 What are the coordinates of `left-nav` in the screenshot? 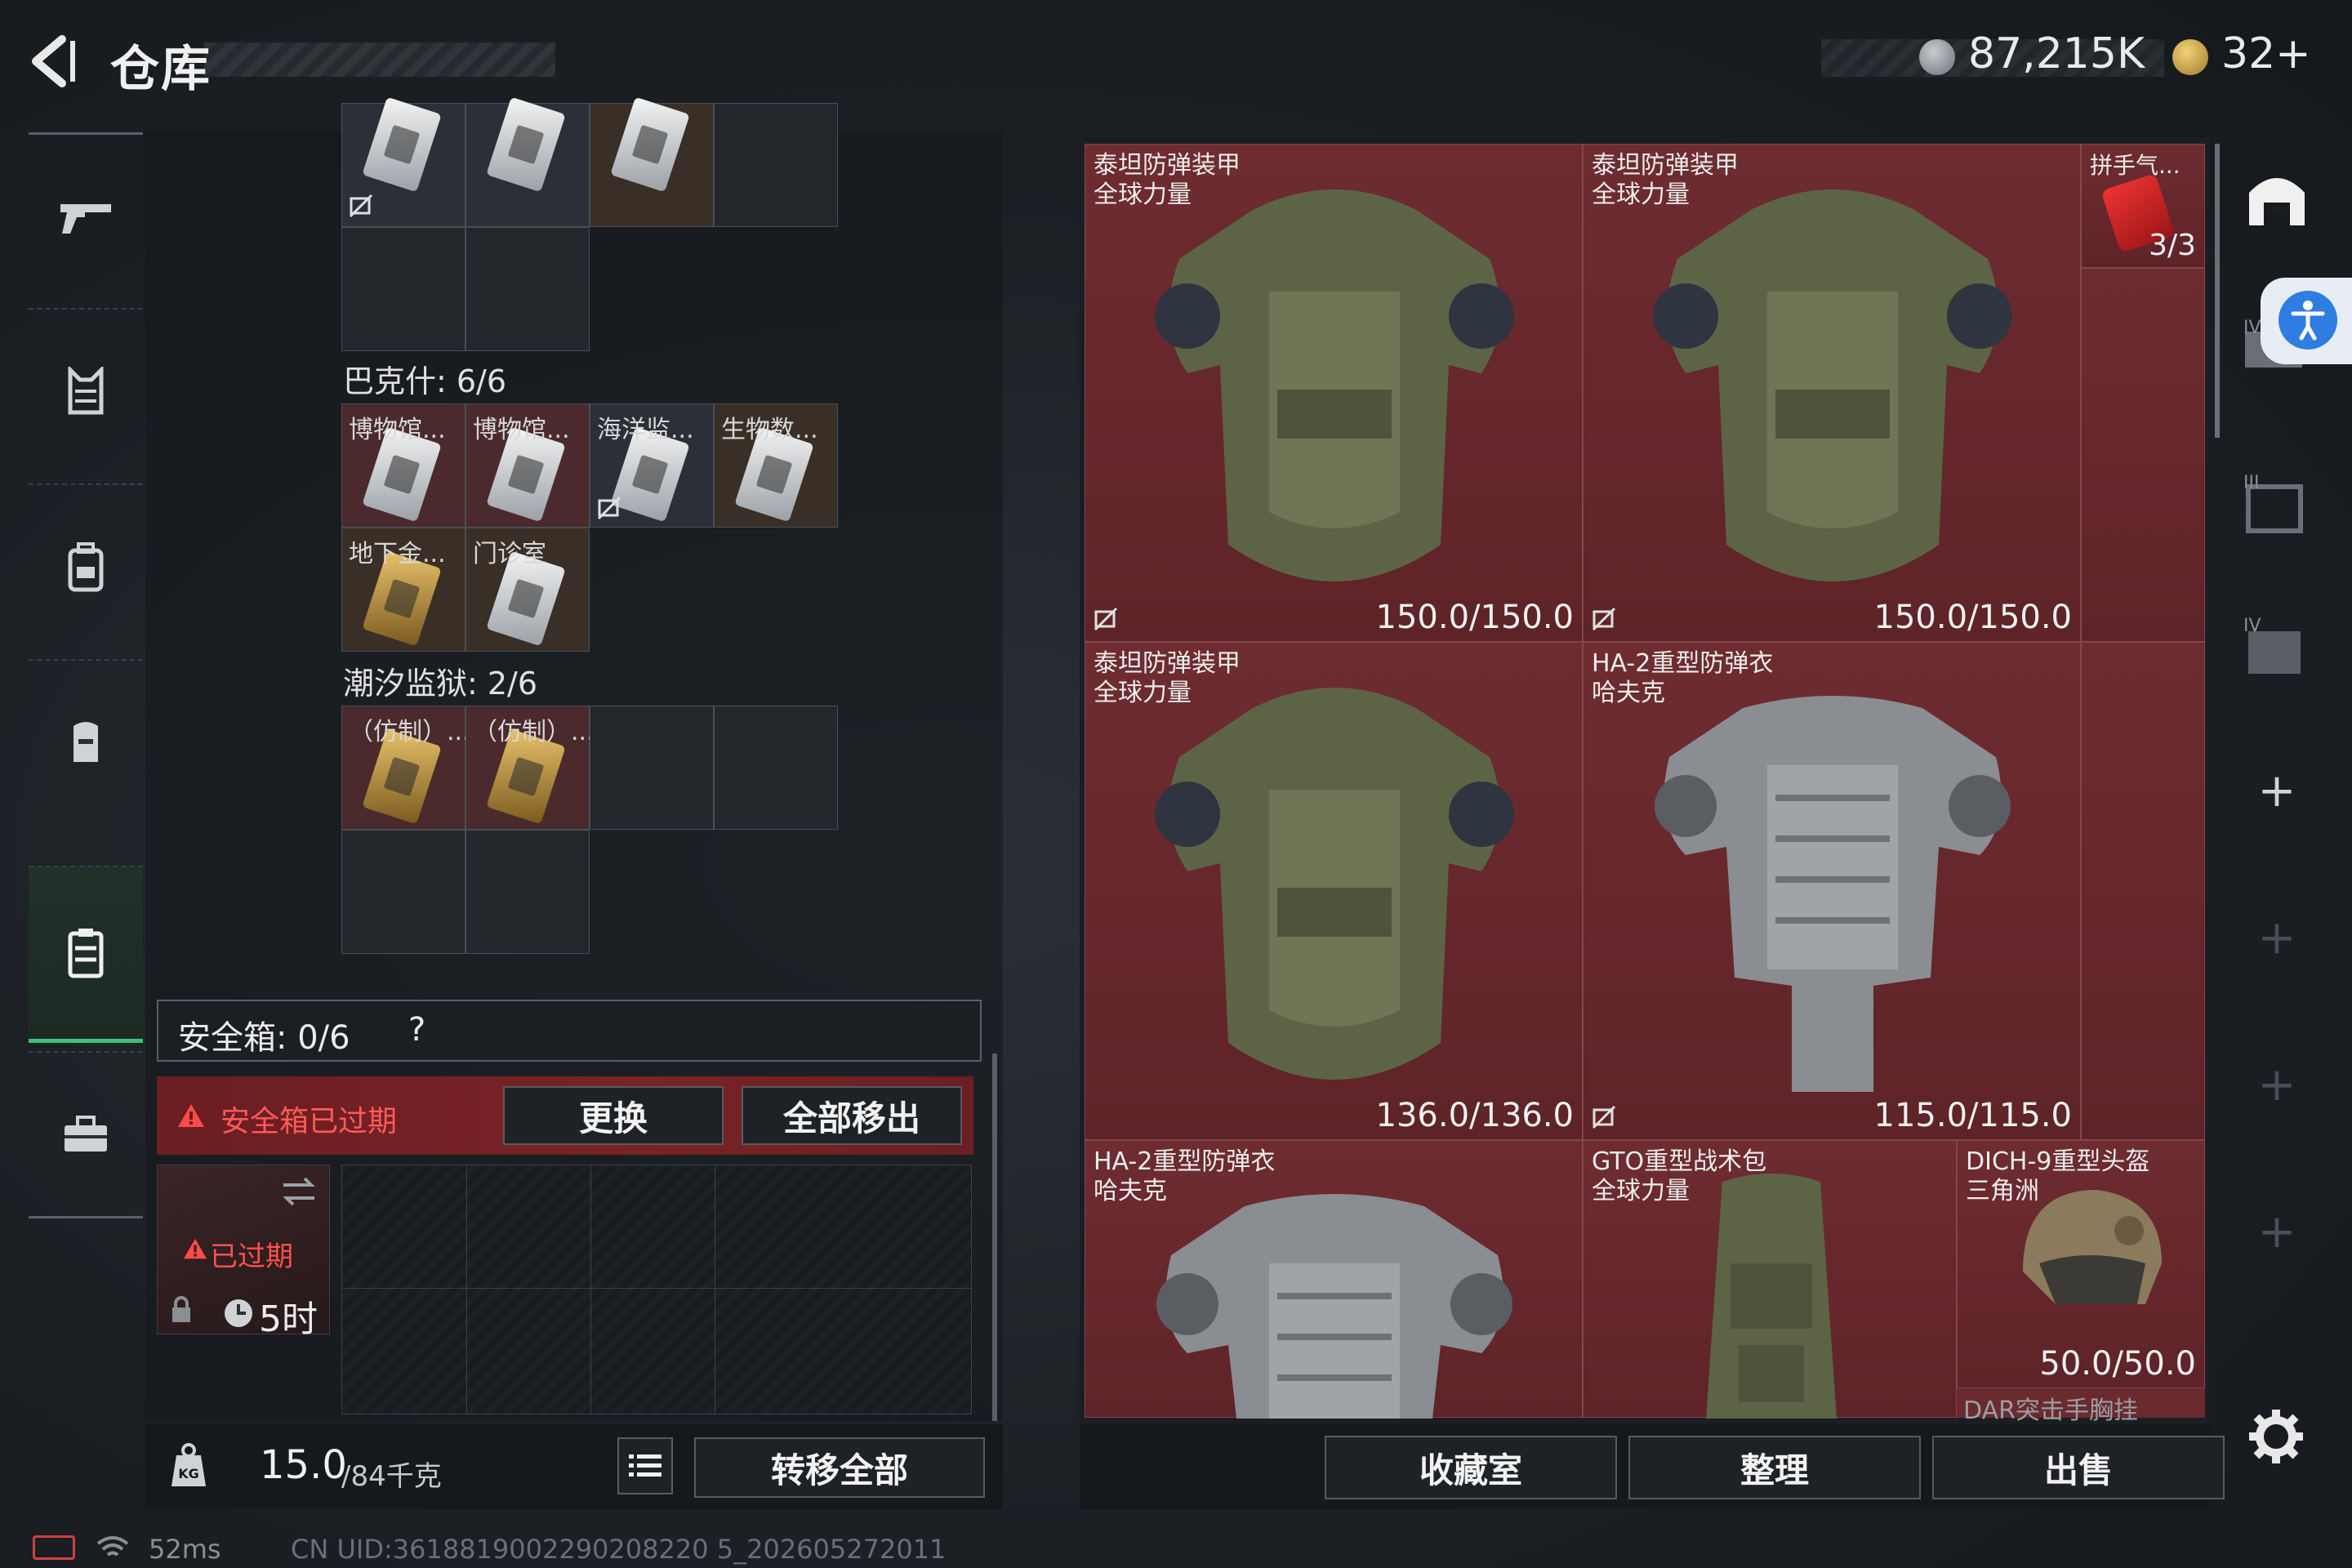 It's located at (86, 682).